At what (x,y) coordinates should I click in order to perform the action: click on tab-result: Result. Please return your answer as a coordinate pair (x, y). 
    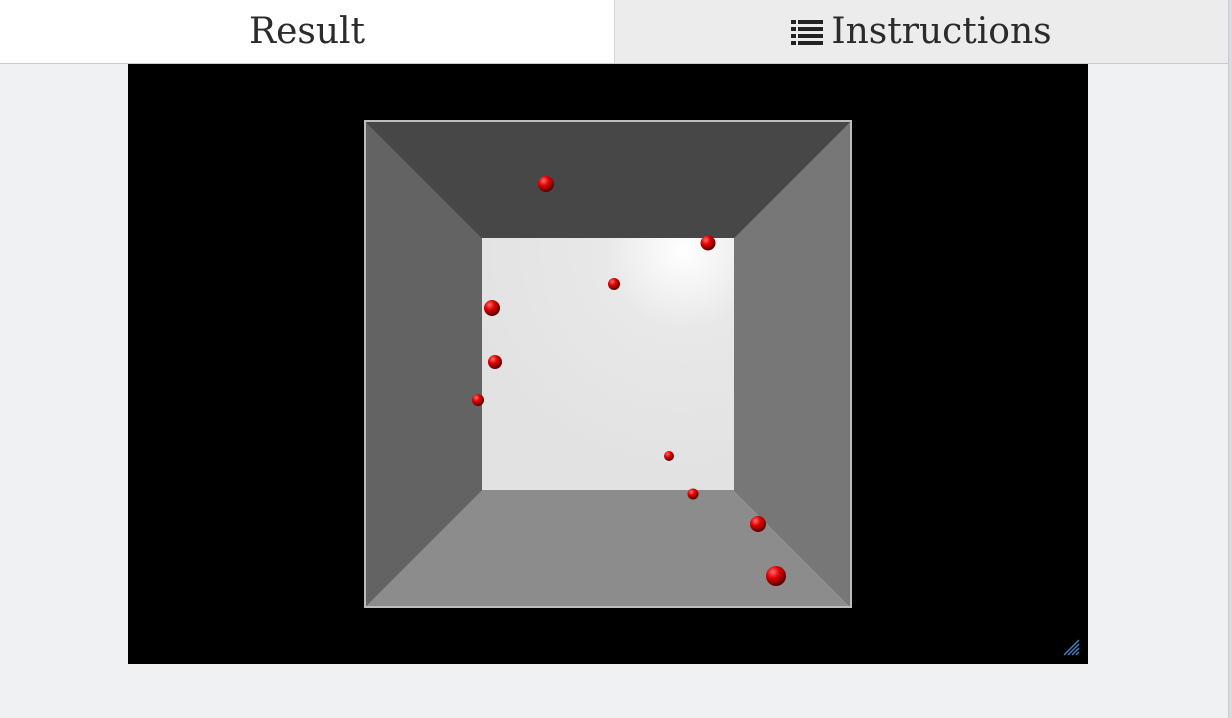
    Looking at the image, I should click on (307, 31).